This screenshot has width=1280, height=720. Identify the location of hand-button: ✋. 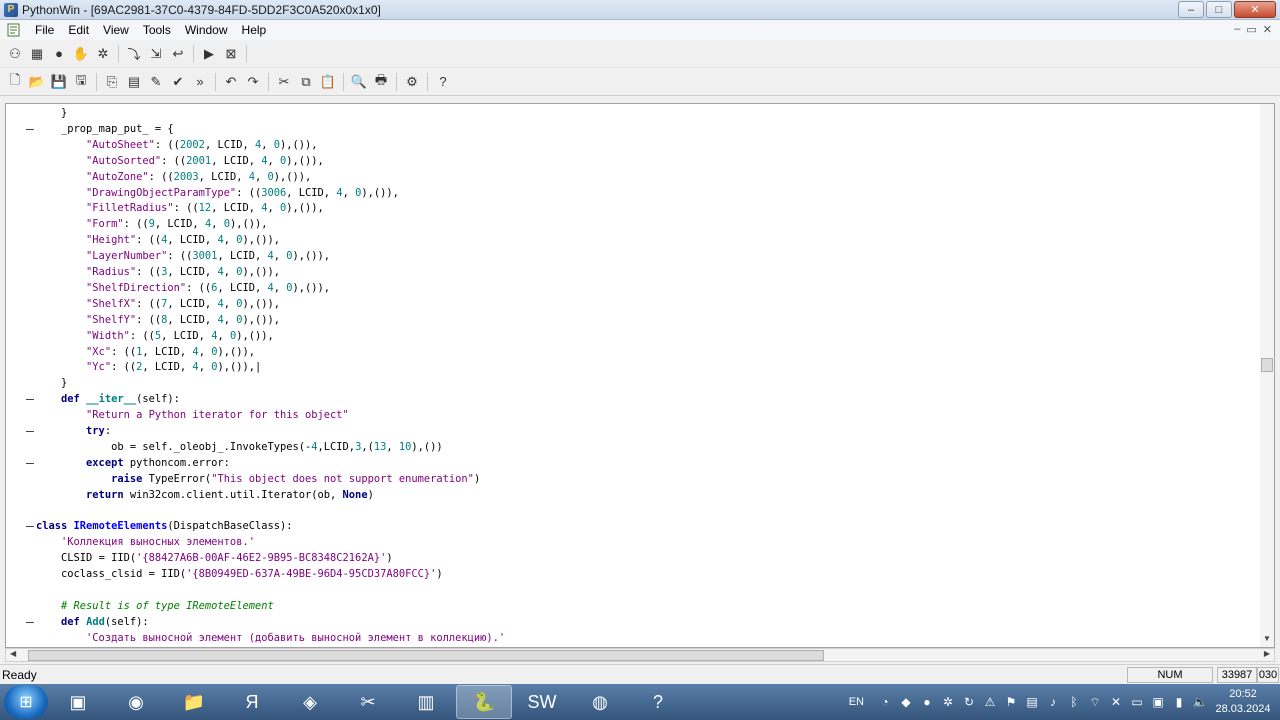
(81, 54).